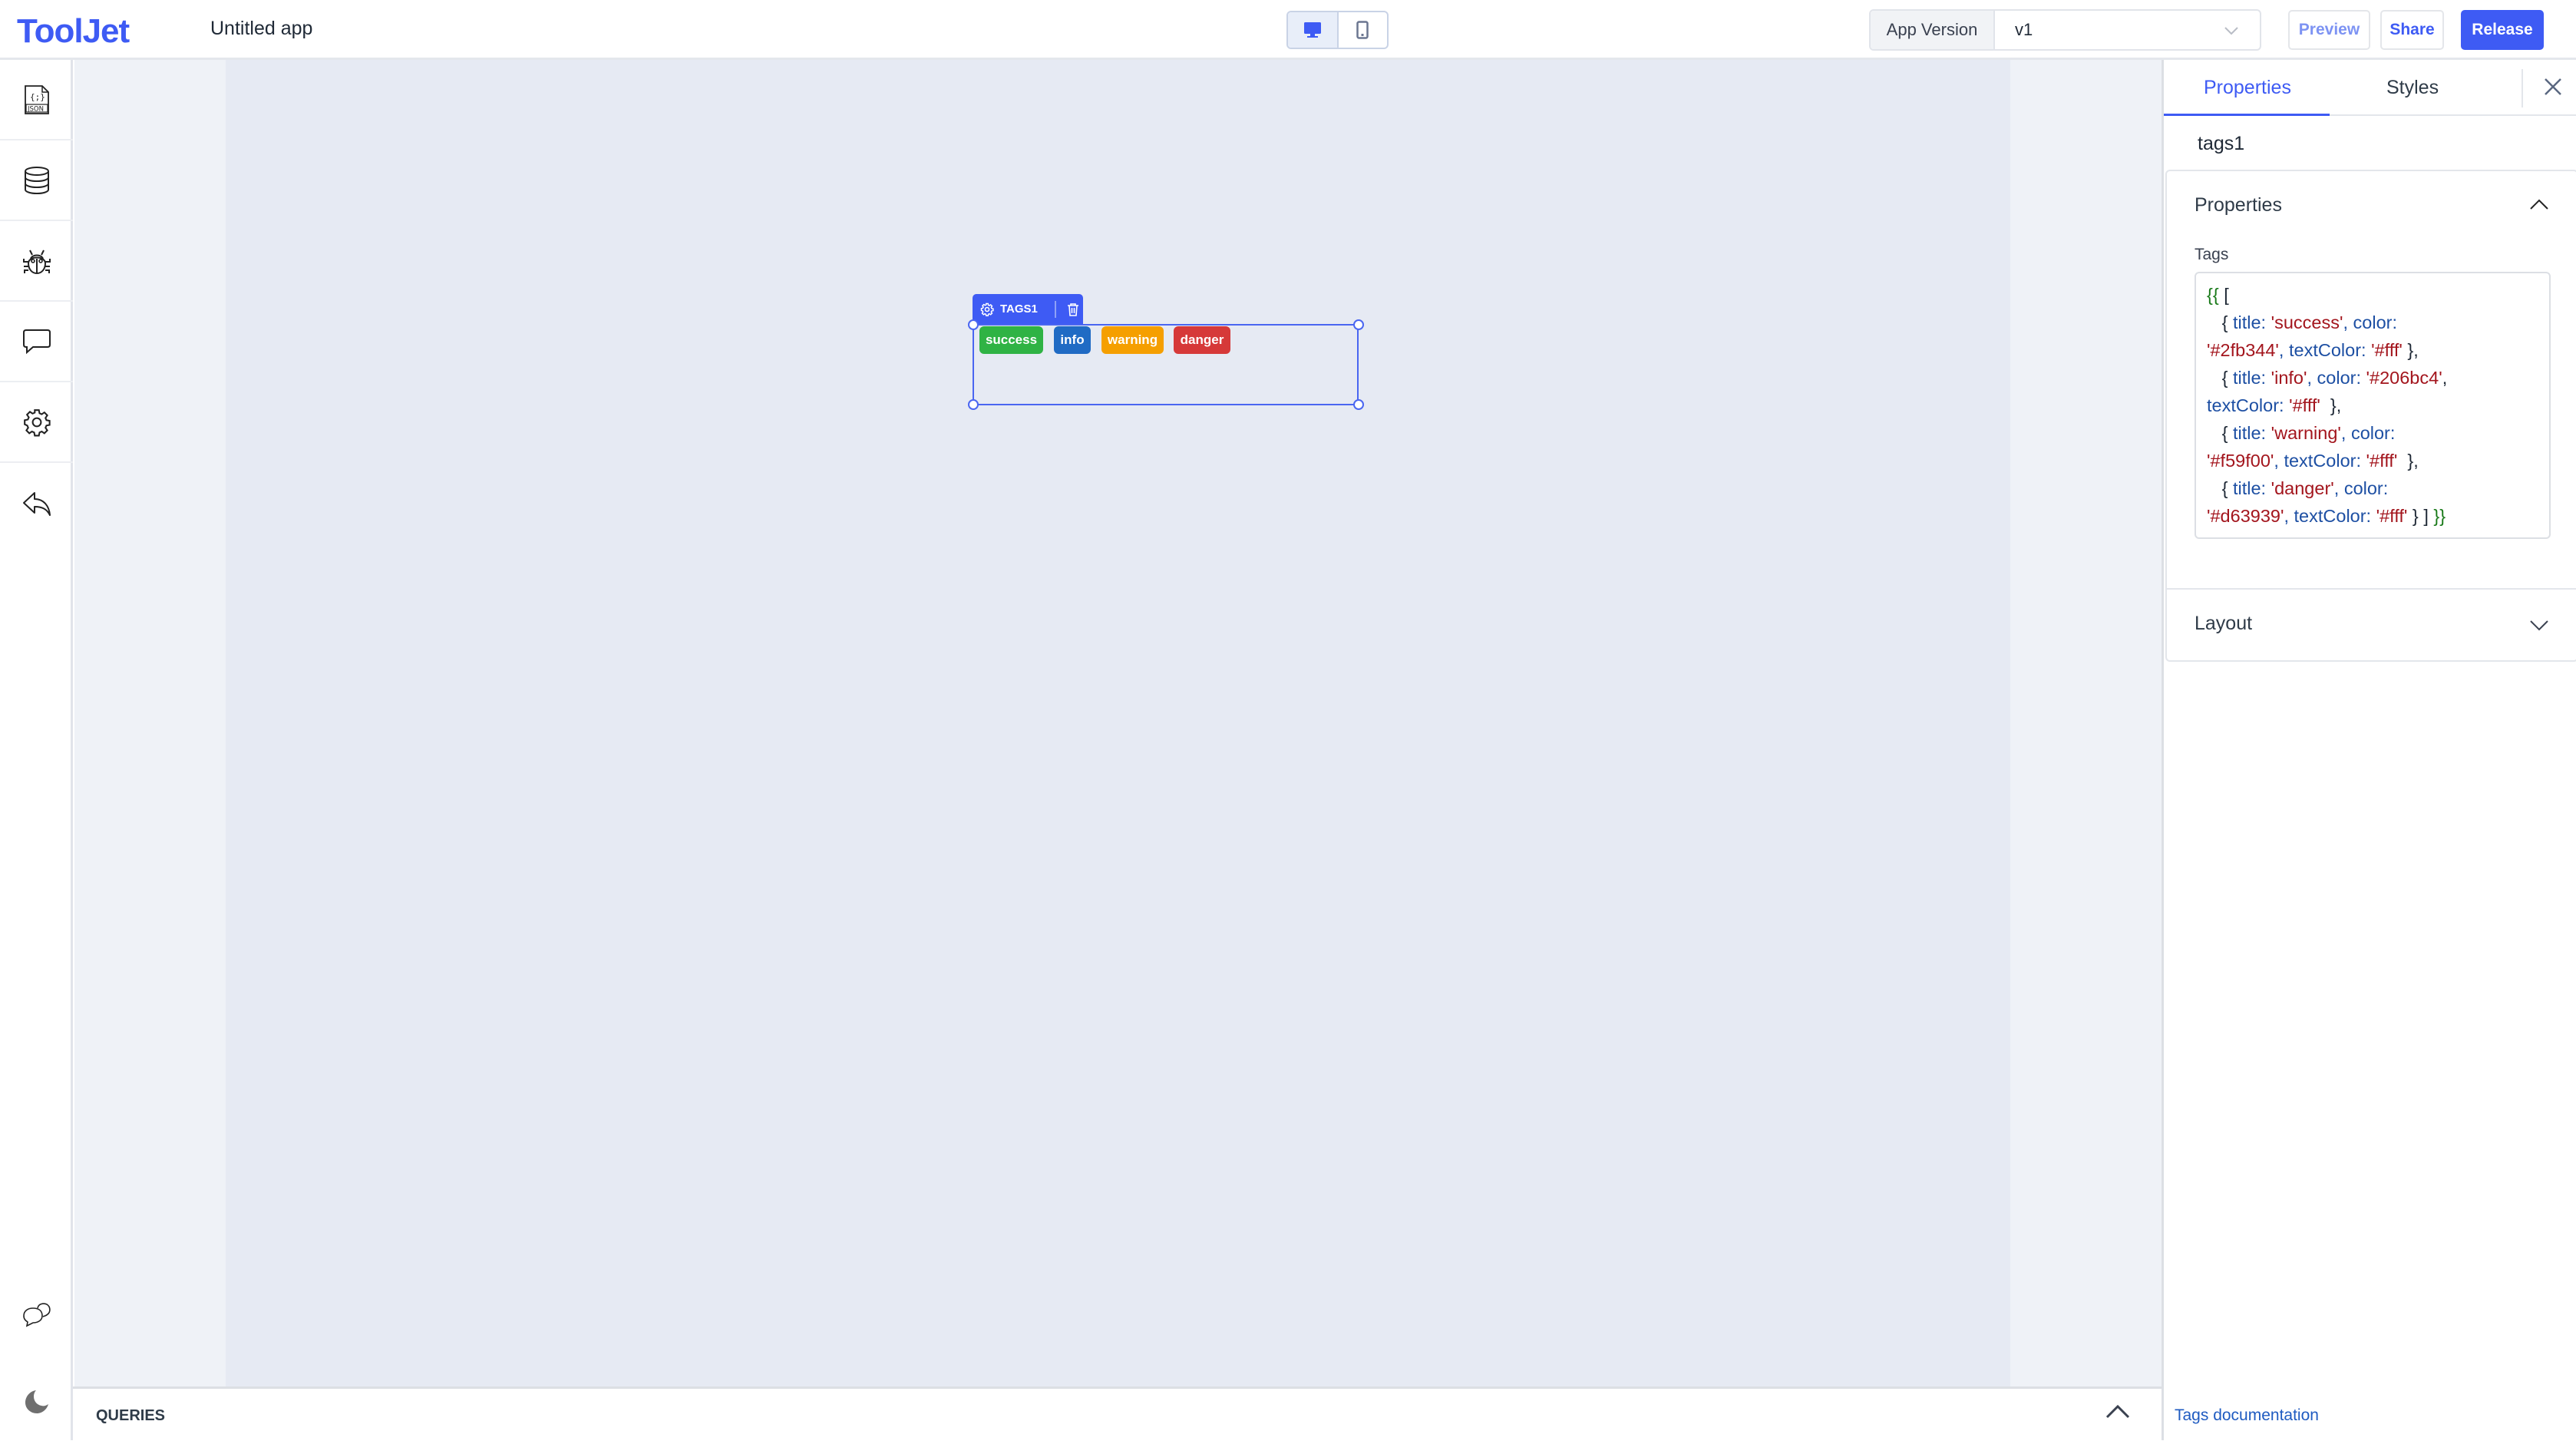 This screenshot has width=2576, height=1441. Describe the element at coordinates (2223, 295) in the screenshot. I see `code-token: [` at that location.